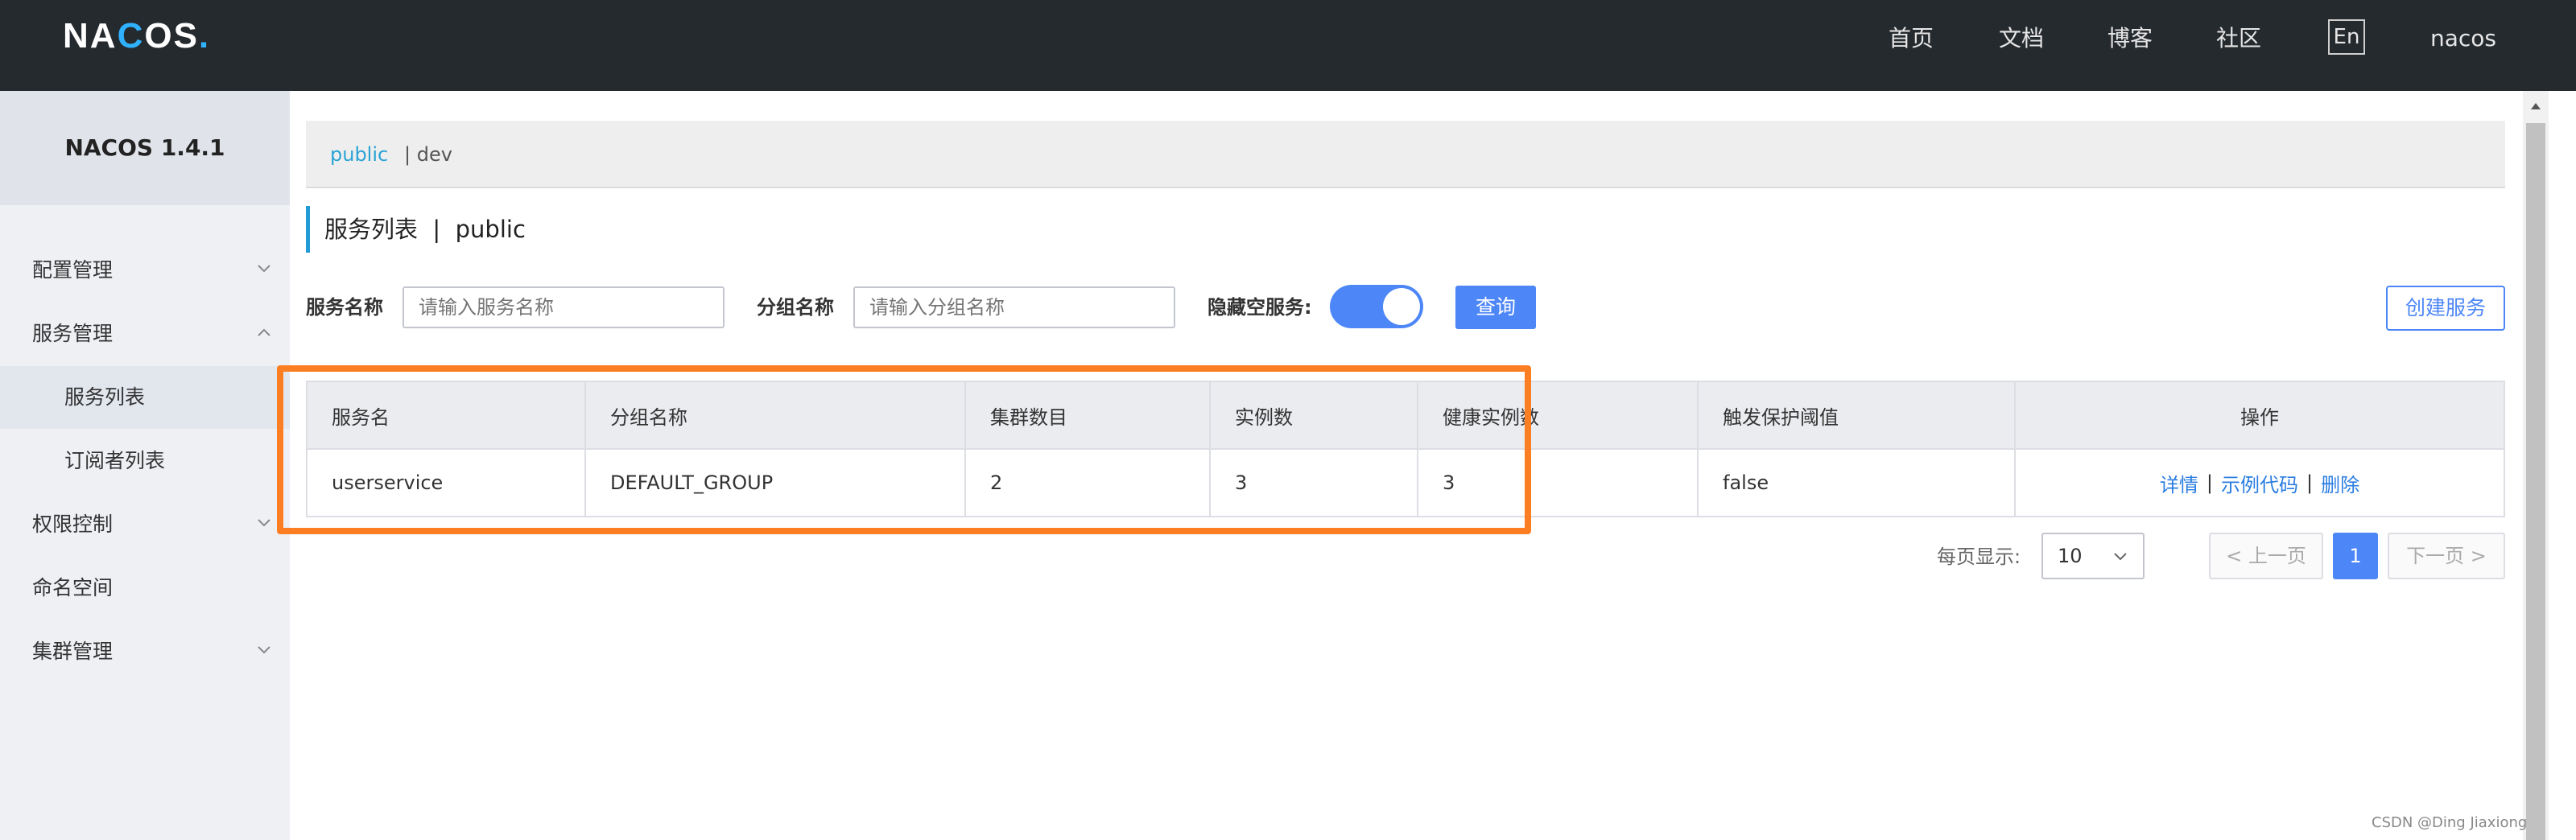  I want to click on page-title: 服务列表 | public, so click(547, 229).